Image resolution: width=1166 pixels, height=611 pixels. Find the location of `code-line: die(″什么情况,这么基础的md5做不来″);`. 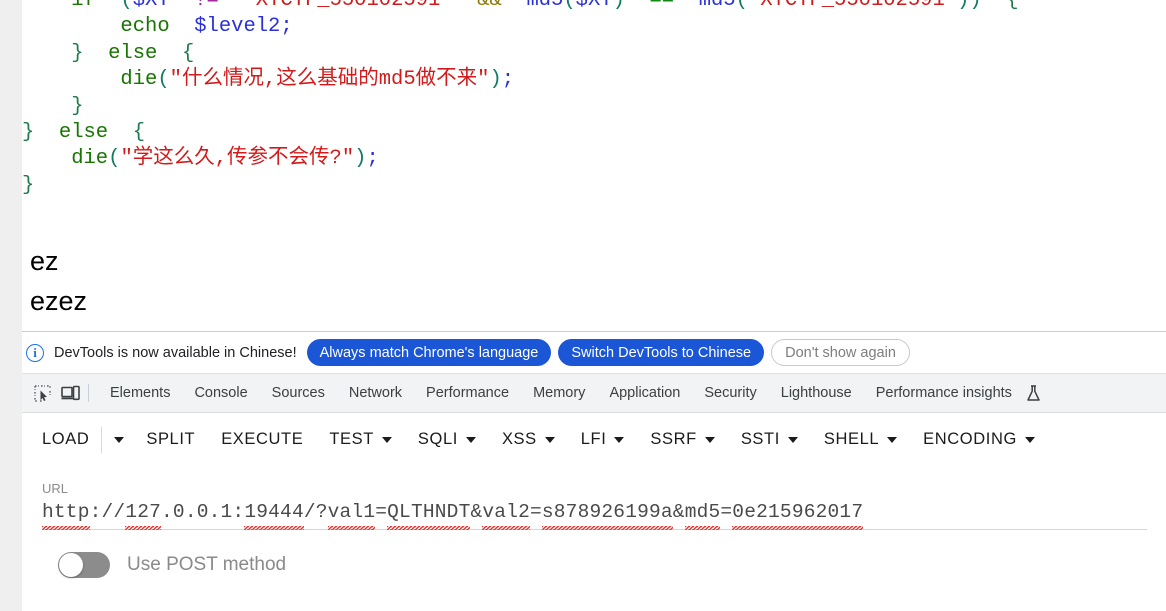

code-line: die(″什么情况,这么基础的md5做不来″); is located at coordinates (520, 80).